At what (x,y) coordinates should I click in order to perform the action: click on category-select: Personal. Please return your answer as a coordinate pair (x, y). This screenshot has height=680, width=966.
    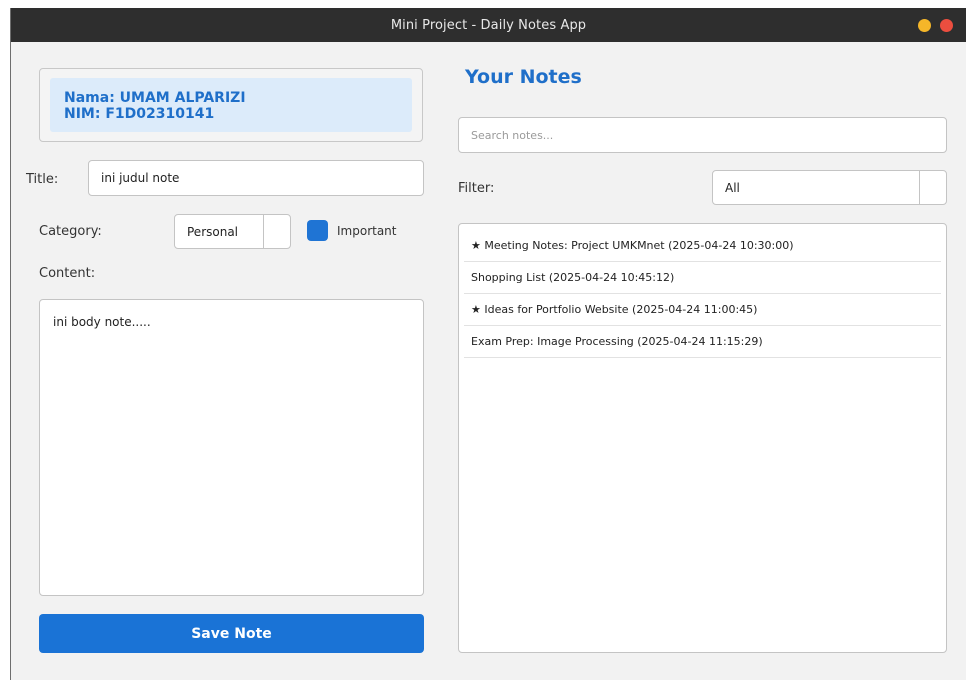
    Looking at the image, I should click on (232, 231).